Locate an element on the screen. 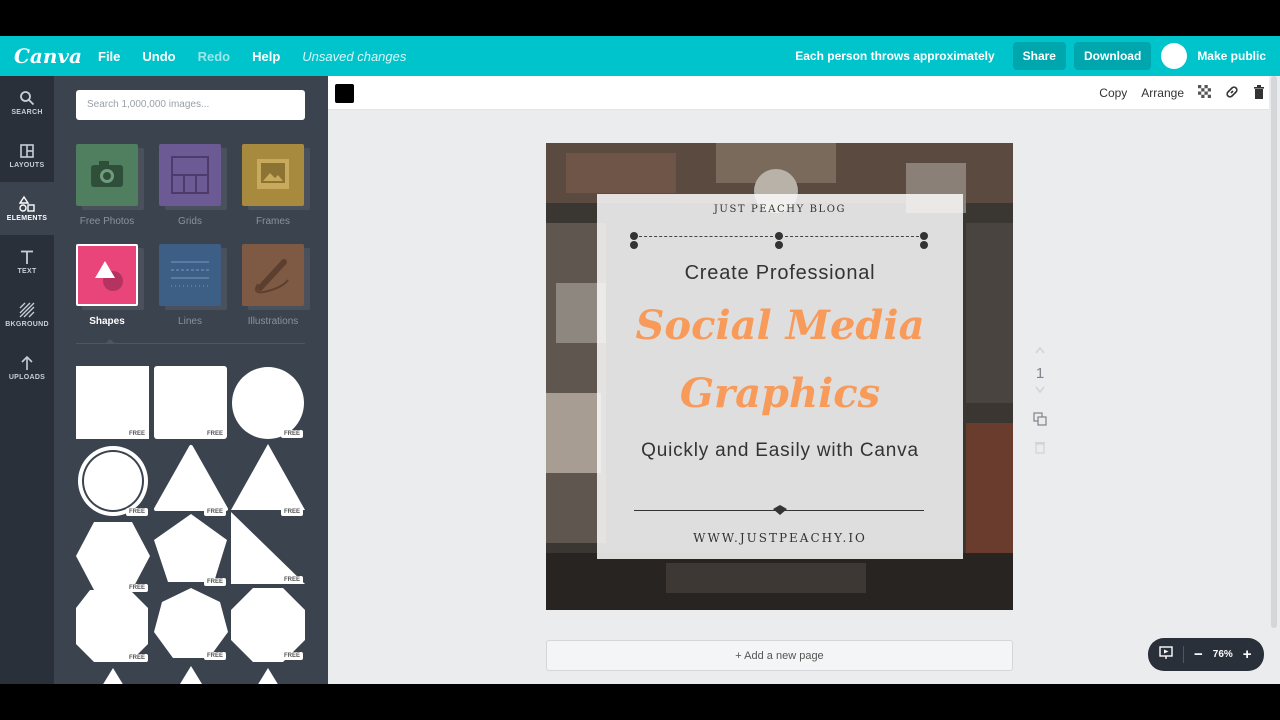 The height and width of the screenshot is (720, 1280). transparency-icon is located at coordinates (1204, 93).